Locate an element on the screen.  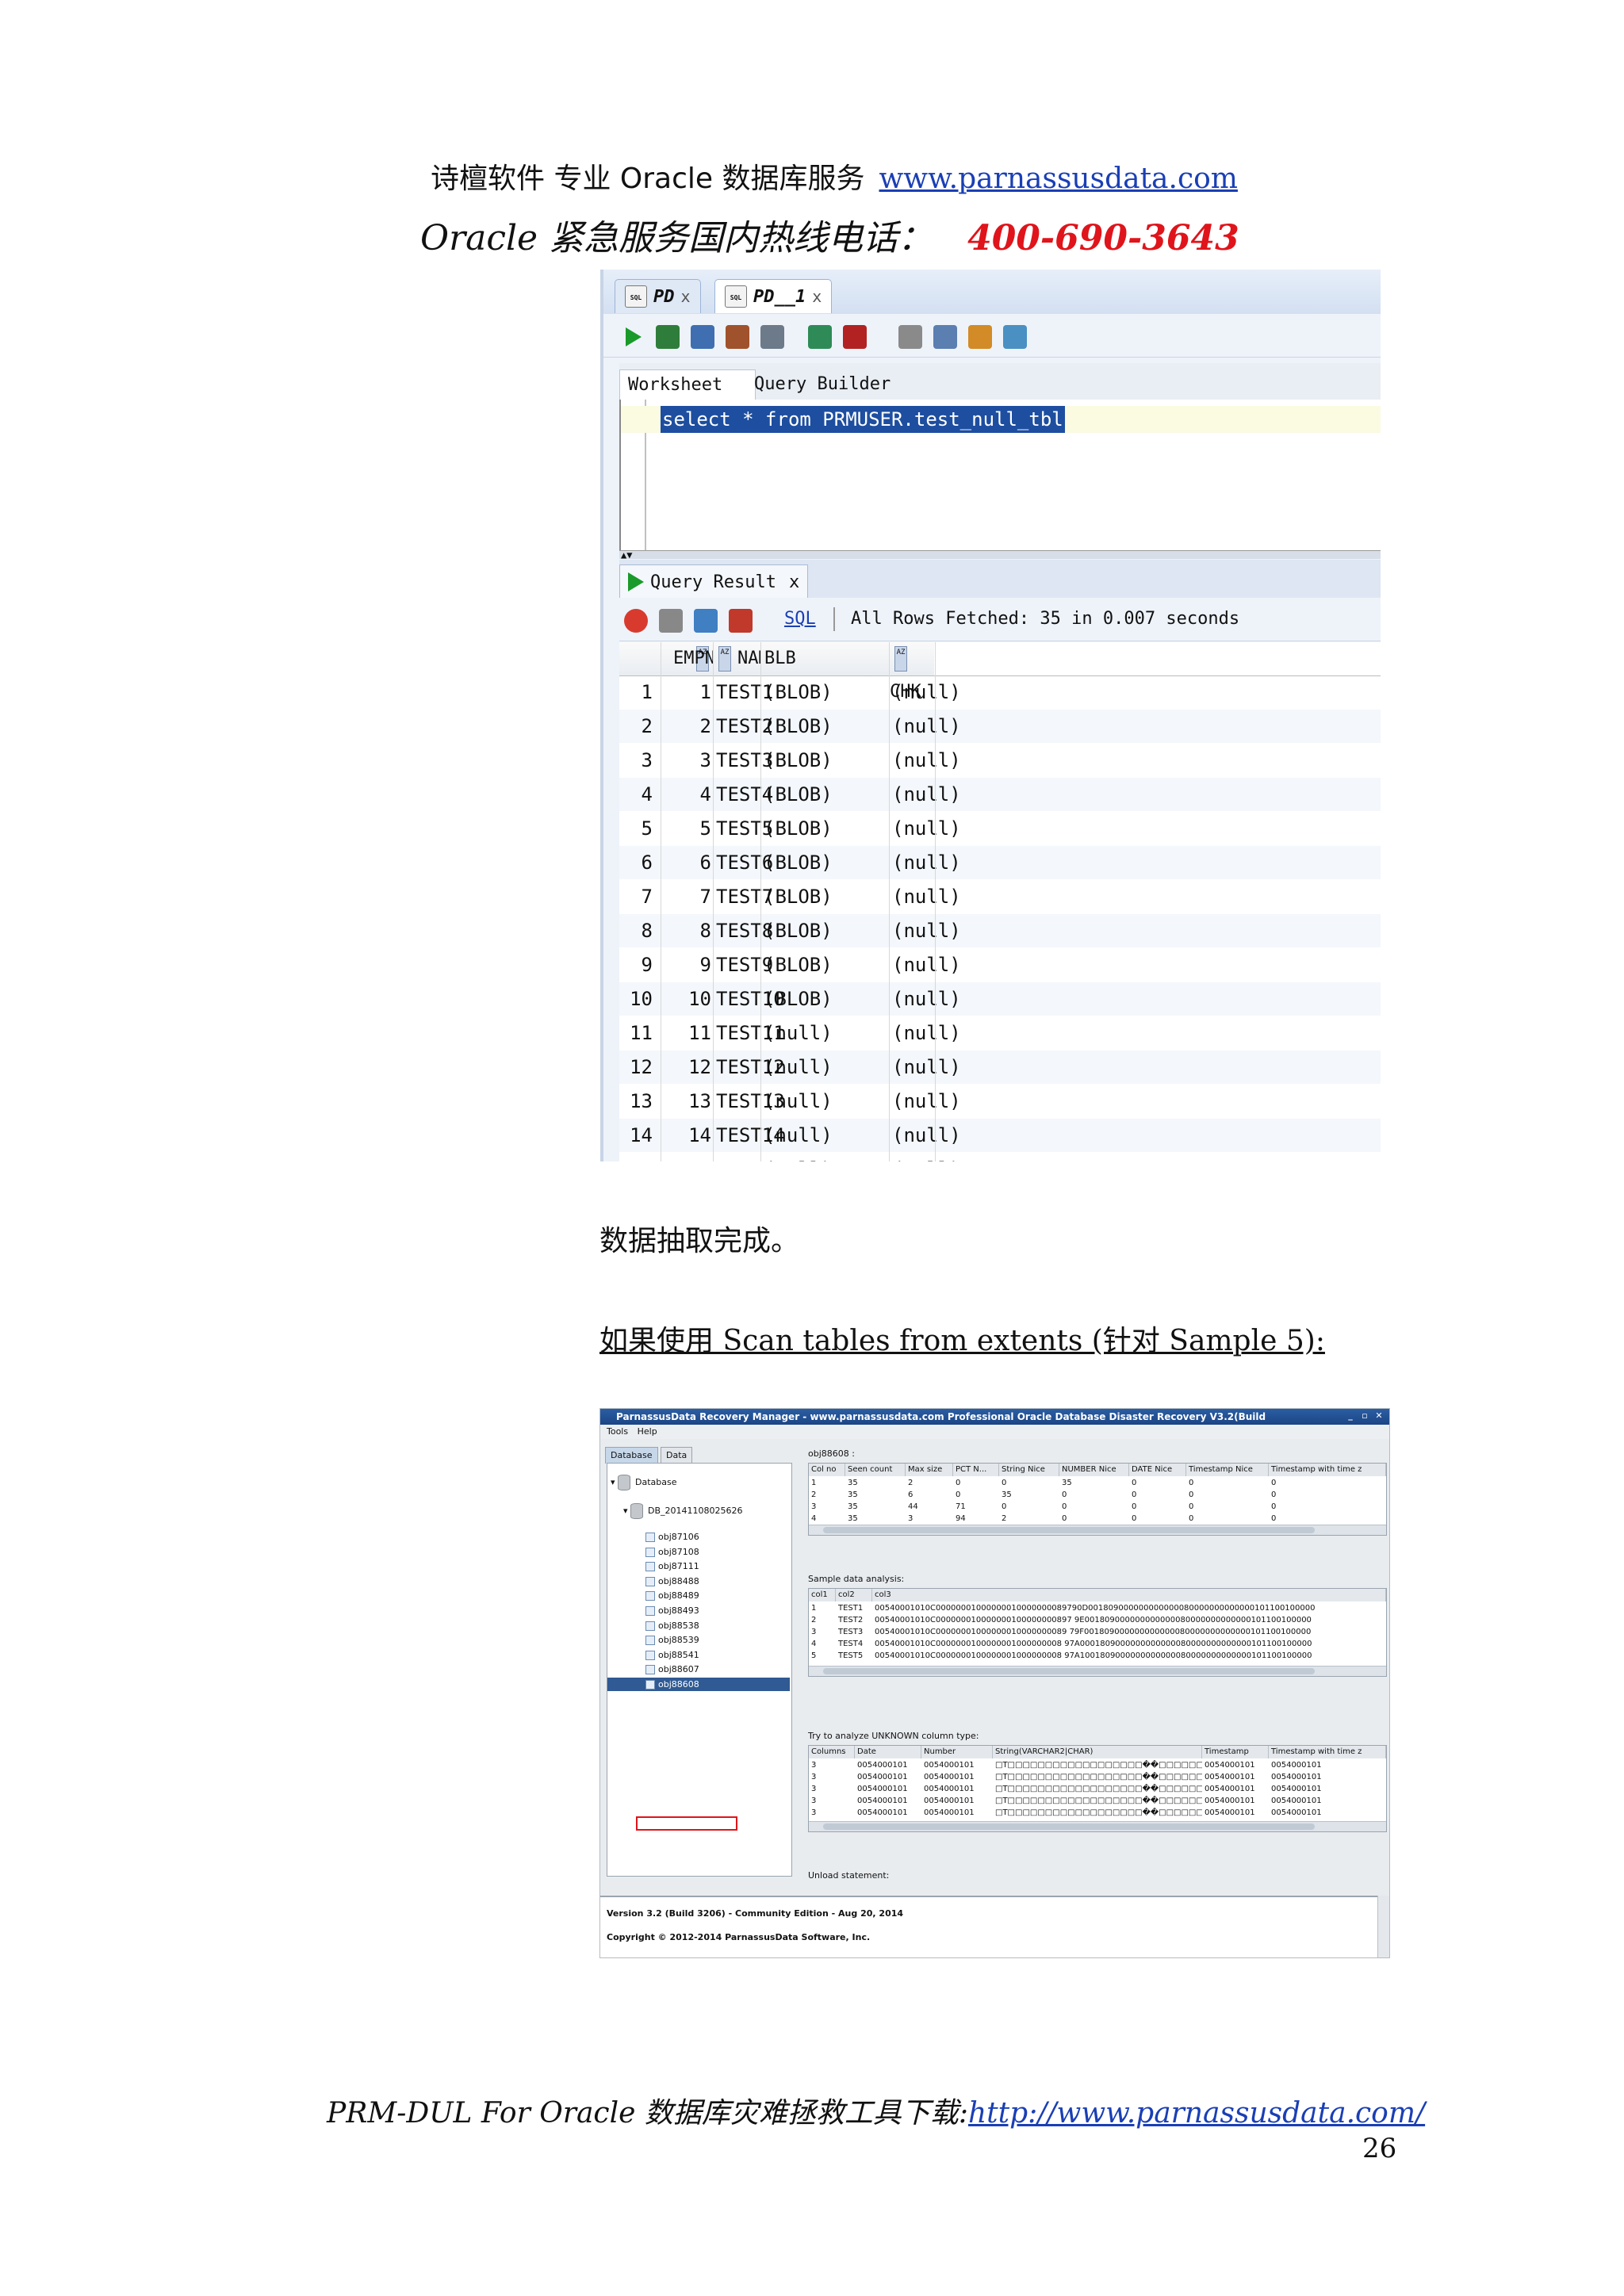
sql-editor: select * from PRMUSER.test_null_tbl is located at coordinates (1000, 475).